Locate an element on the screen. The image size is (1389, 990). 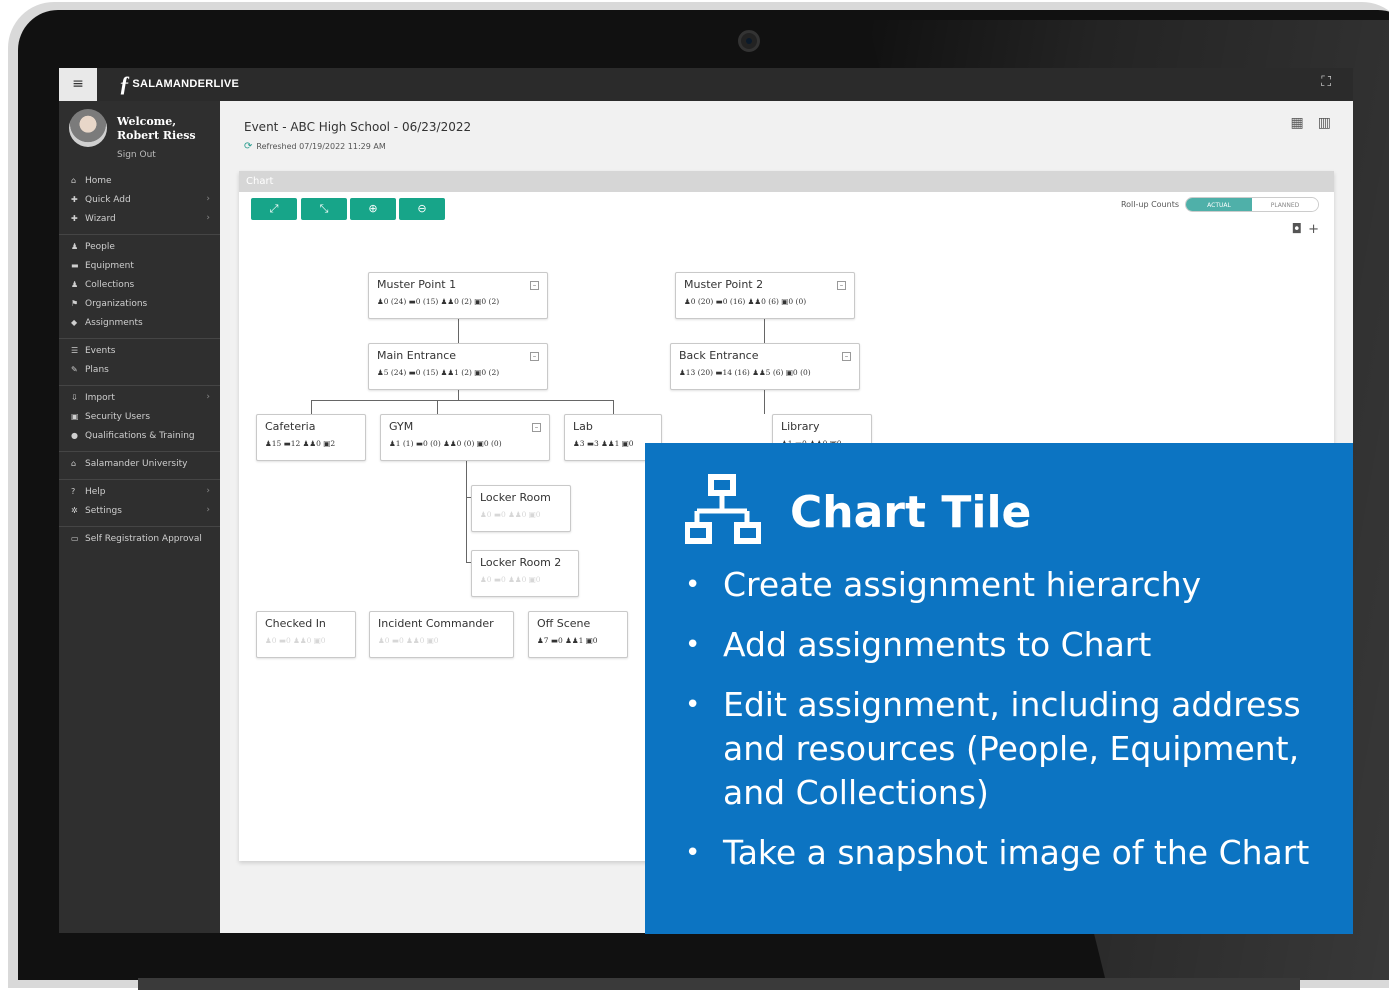
nav-group-registration: ▭ Self Registration Approval is located at coordinates (139, 540).